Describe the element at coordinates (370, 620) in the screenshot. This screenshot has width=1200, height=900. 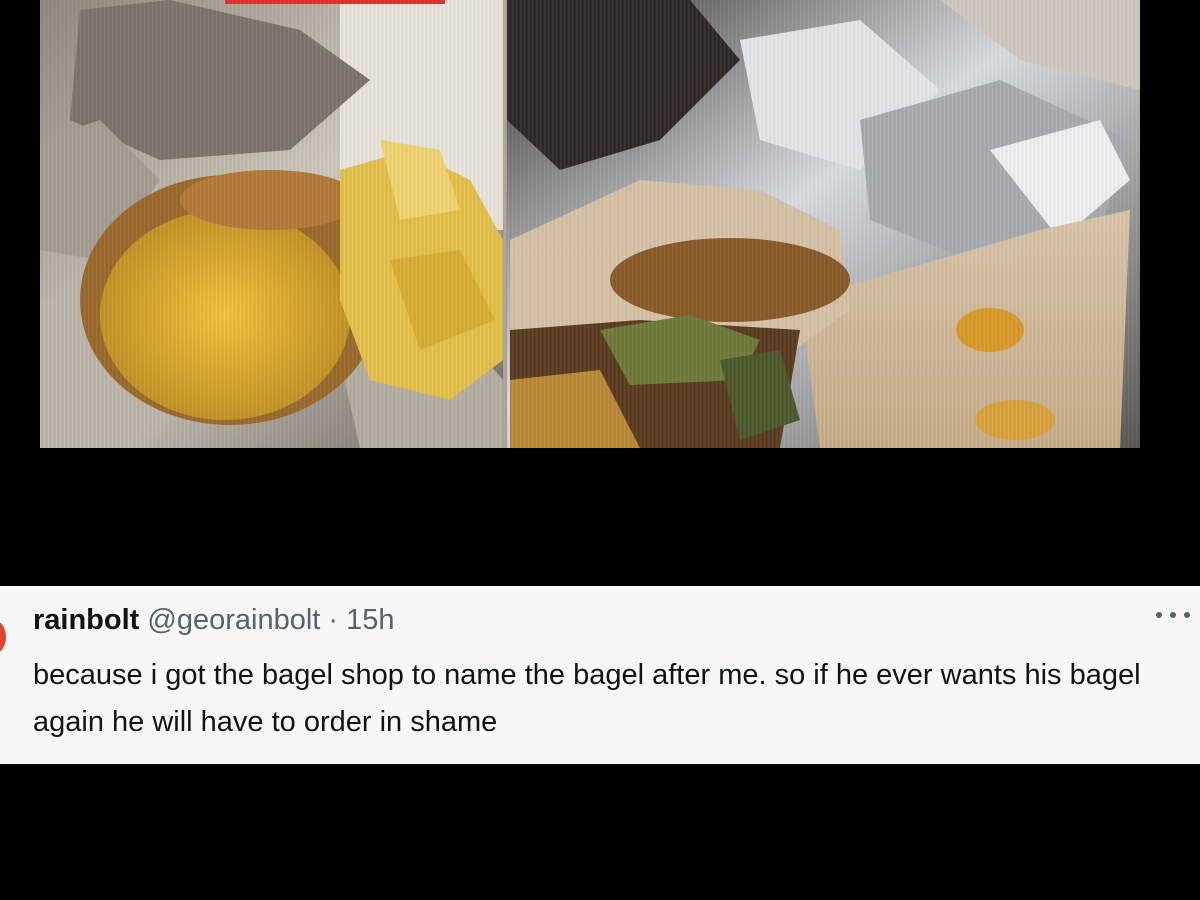
I see `tweet-timestamp: 15h` at that location.